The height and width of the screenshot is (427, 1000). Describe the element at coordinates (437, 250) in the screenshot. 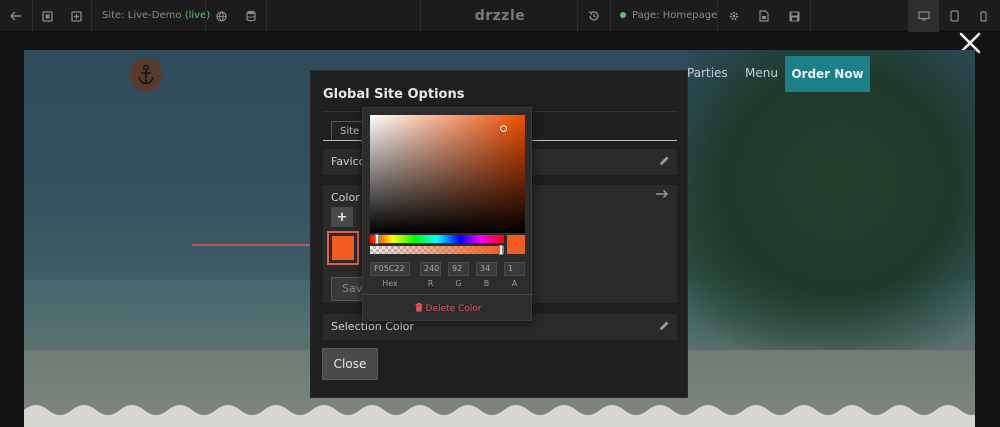

I see `alpha-slider` at that location.